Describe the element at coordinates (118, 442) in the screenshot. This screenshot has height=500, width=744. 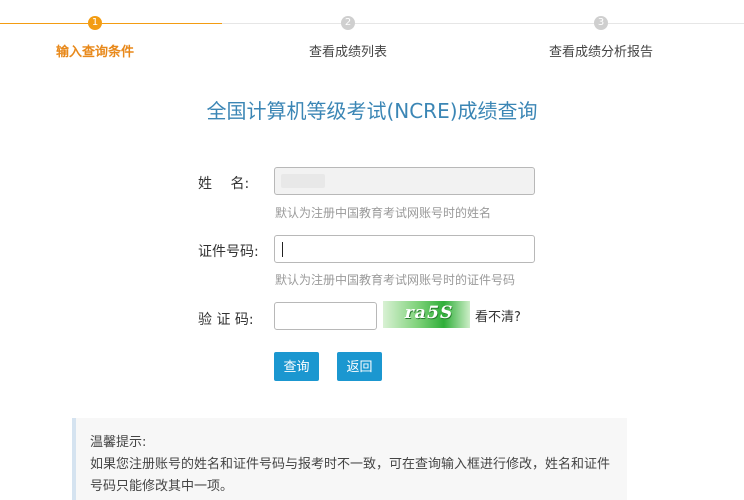
I see `tips-title: 温馨提示:` at that location.